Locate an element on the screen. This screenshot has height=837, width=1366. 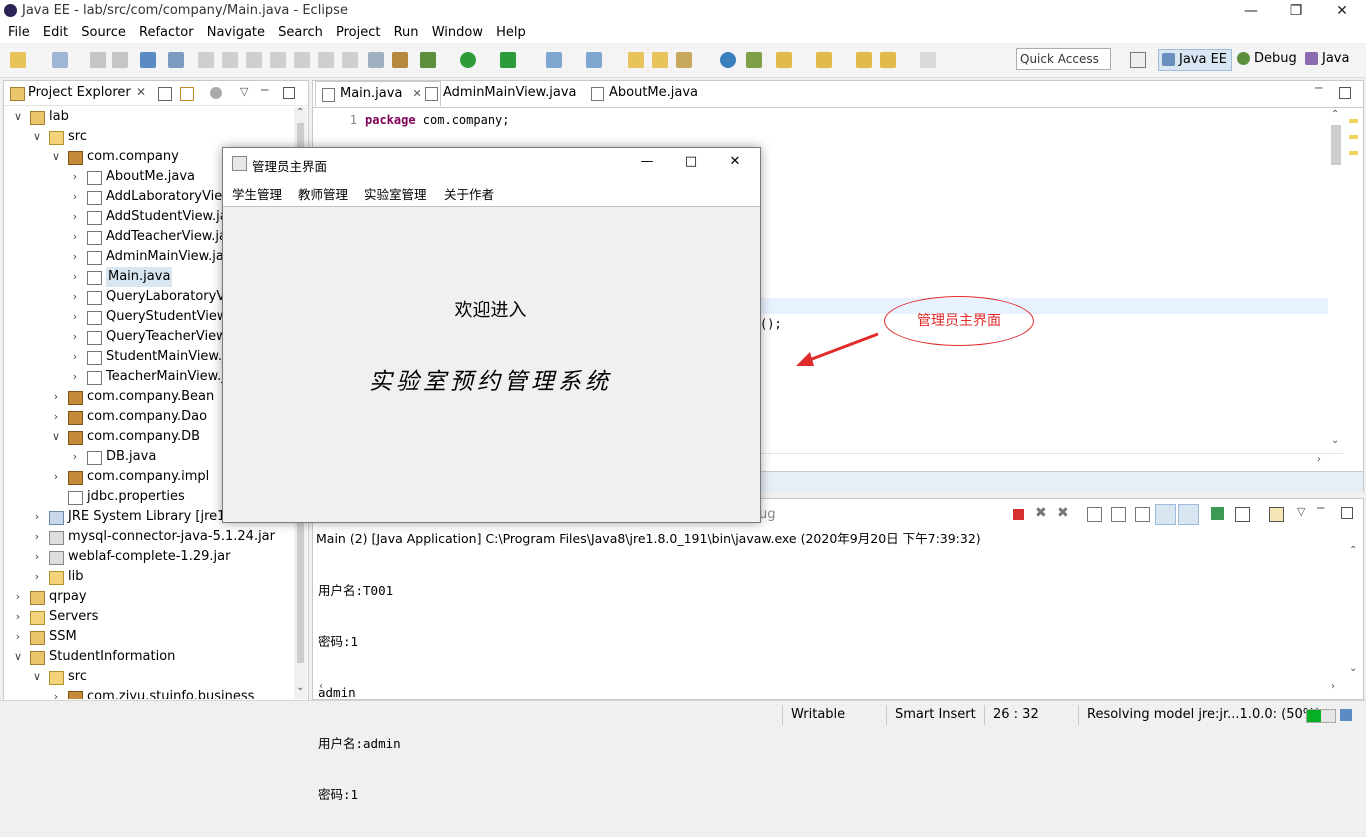
scroll-thumb is located at coordinates (1336, 145).